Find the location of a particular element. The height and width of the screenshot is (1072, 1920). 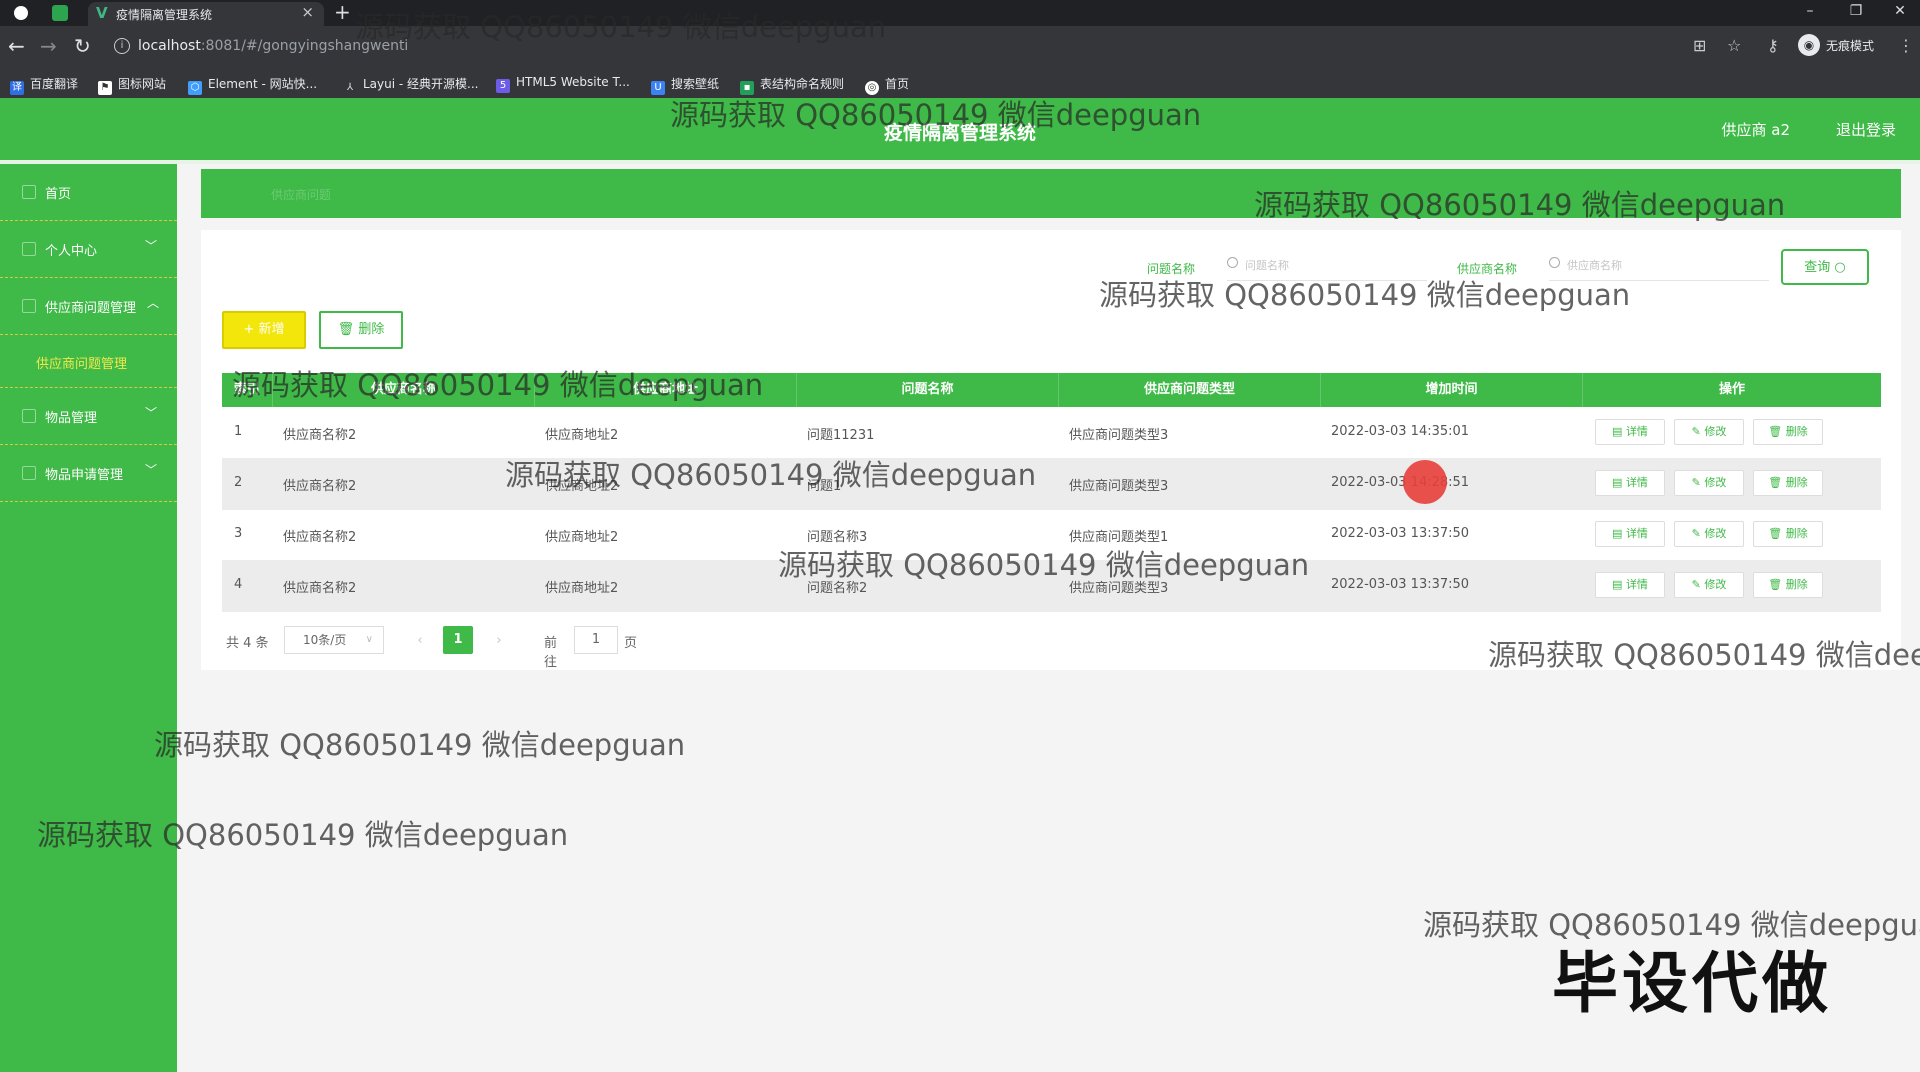

cell-index: 3 is located at coordinates (238, 533).